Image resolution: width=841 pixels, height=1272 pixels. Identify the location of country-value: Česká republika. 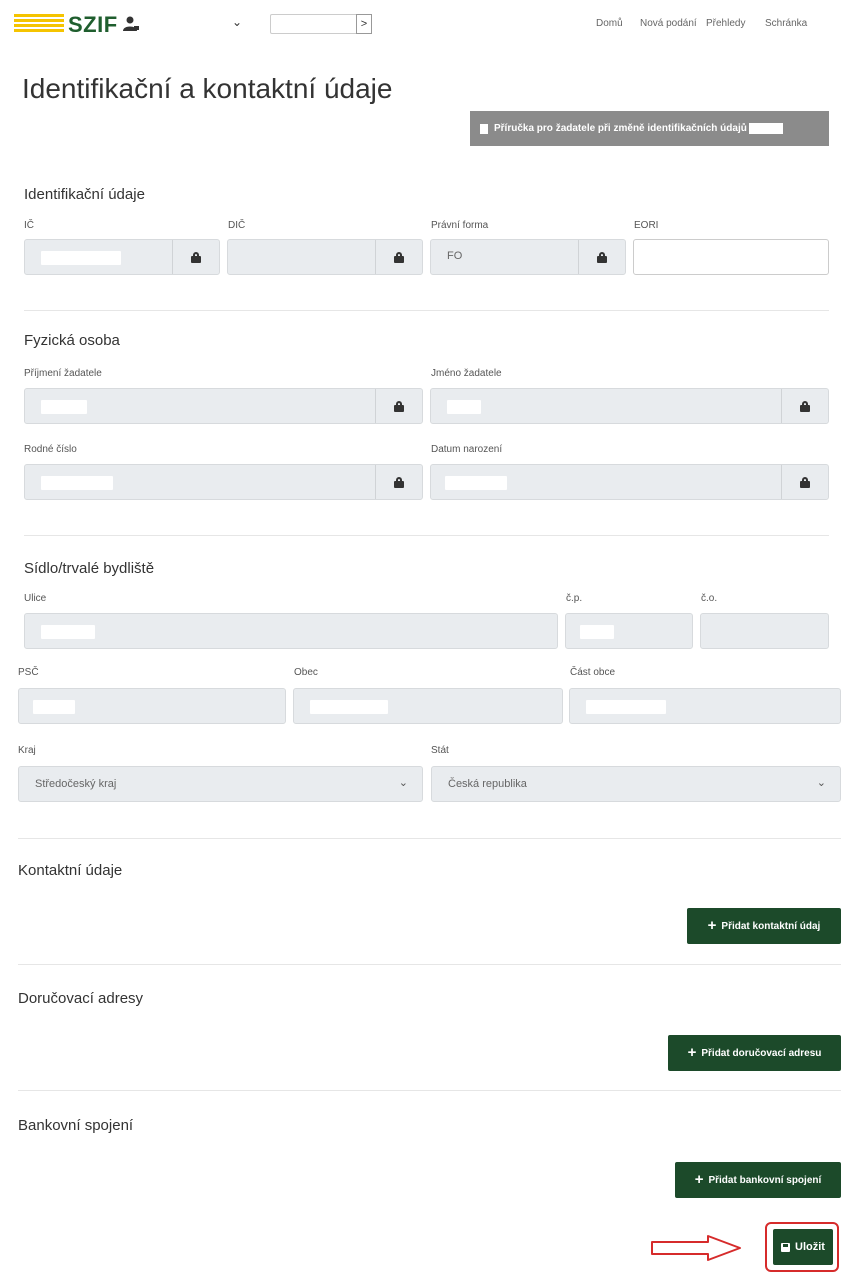
(487, 784).